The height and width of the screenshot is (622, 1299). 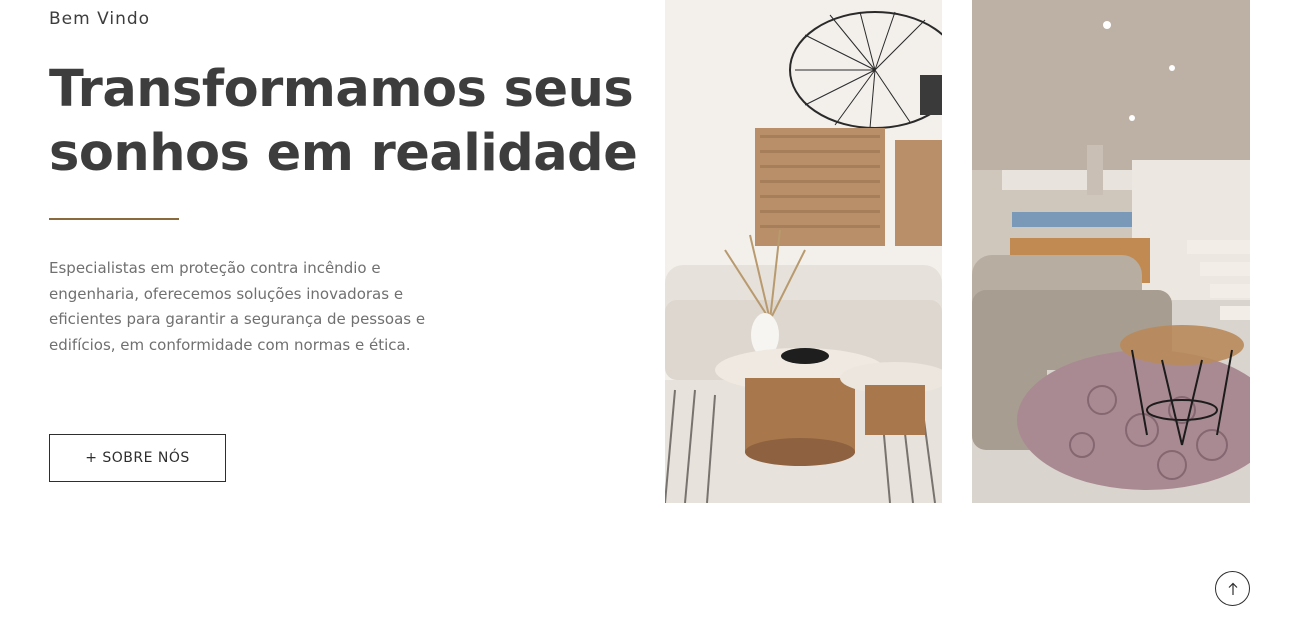 I want to click on eyebrow-text: Bem Vindo, so click(x=100, y=19).